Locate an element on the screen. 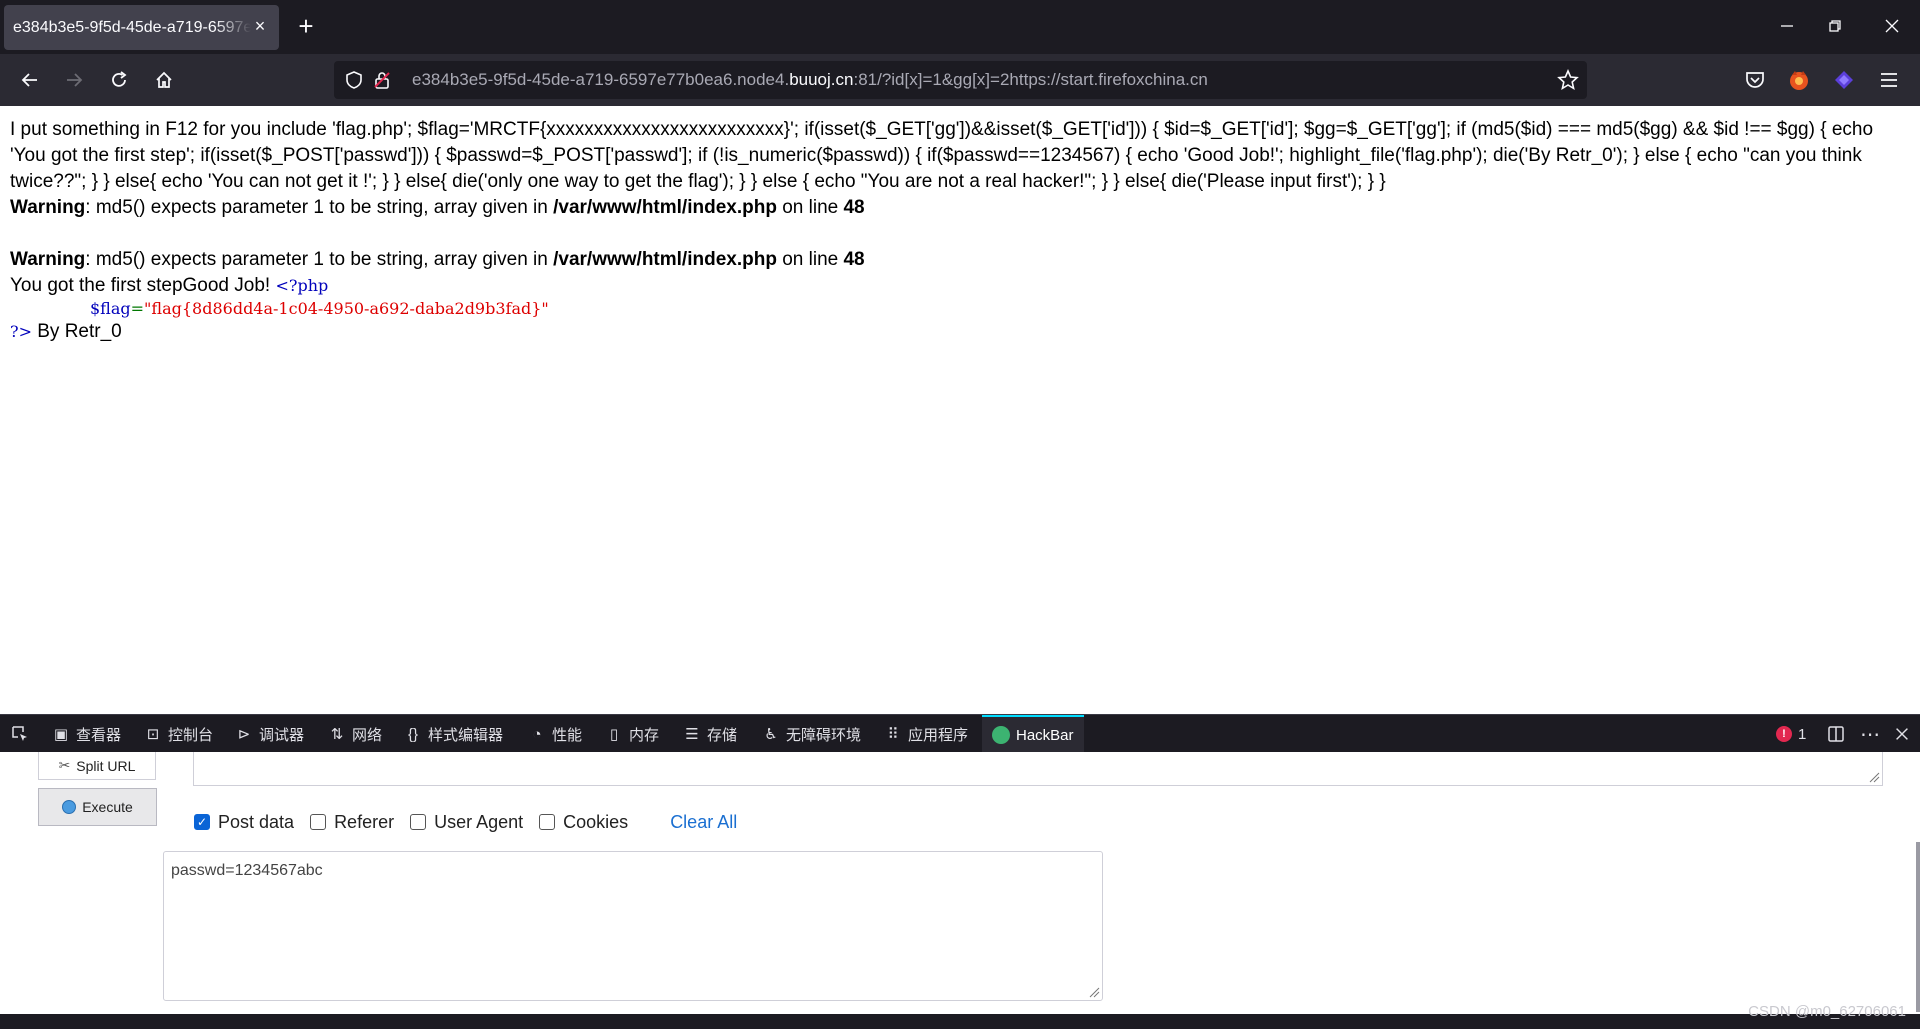 Image resolution: width=1920 pixels, height=1029 pixels. extension-icon is located at coordinates (1844, 80).